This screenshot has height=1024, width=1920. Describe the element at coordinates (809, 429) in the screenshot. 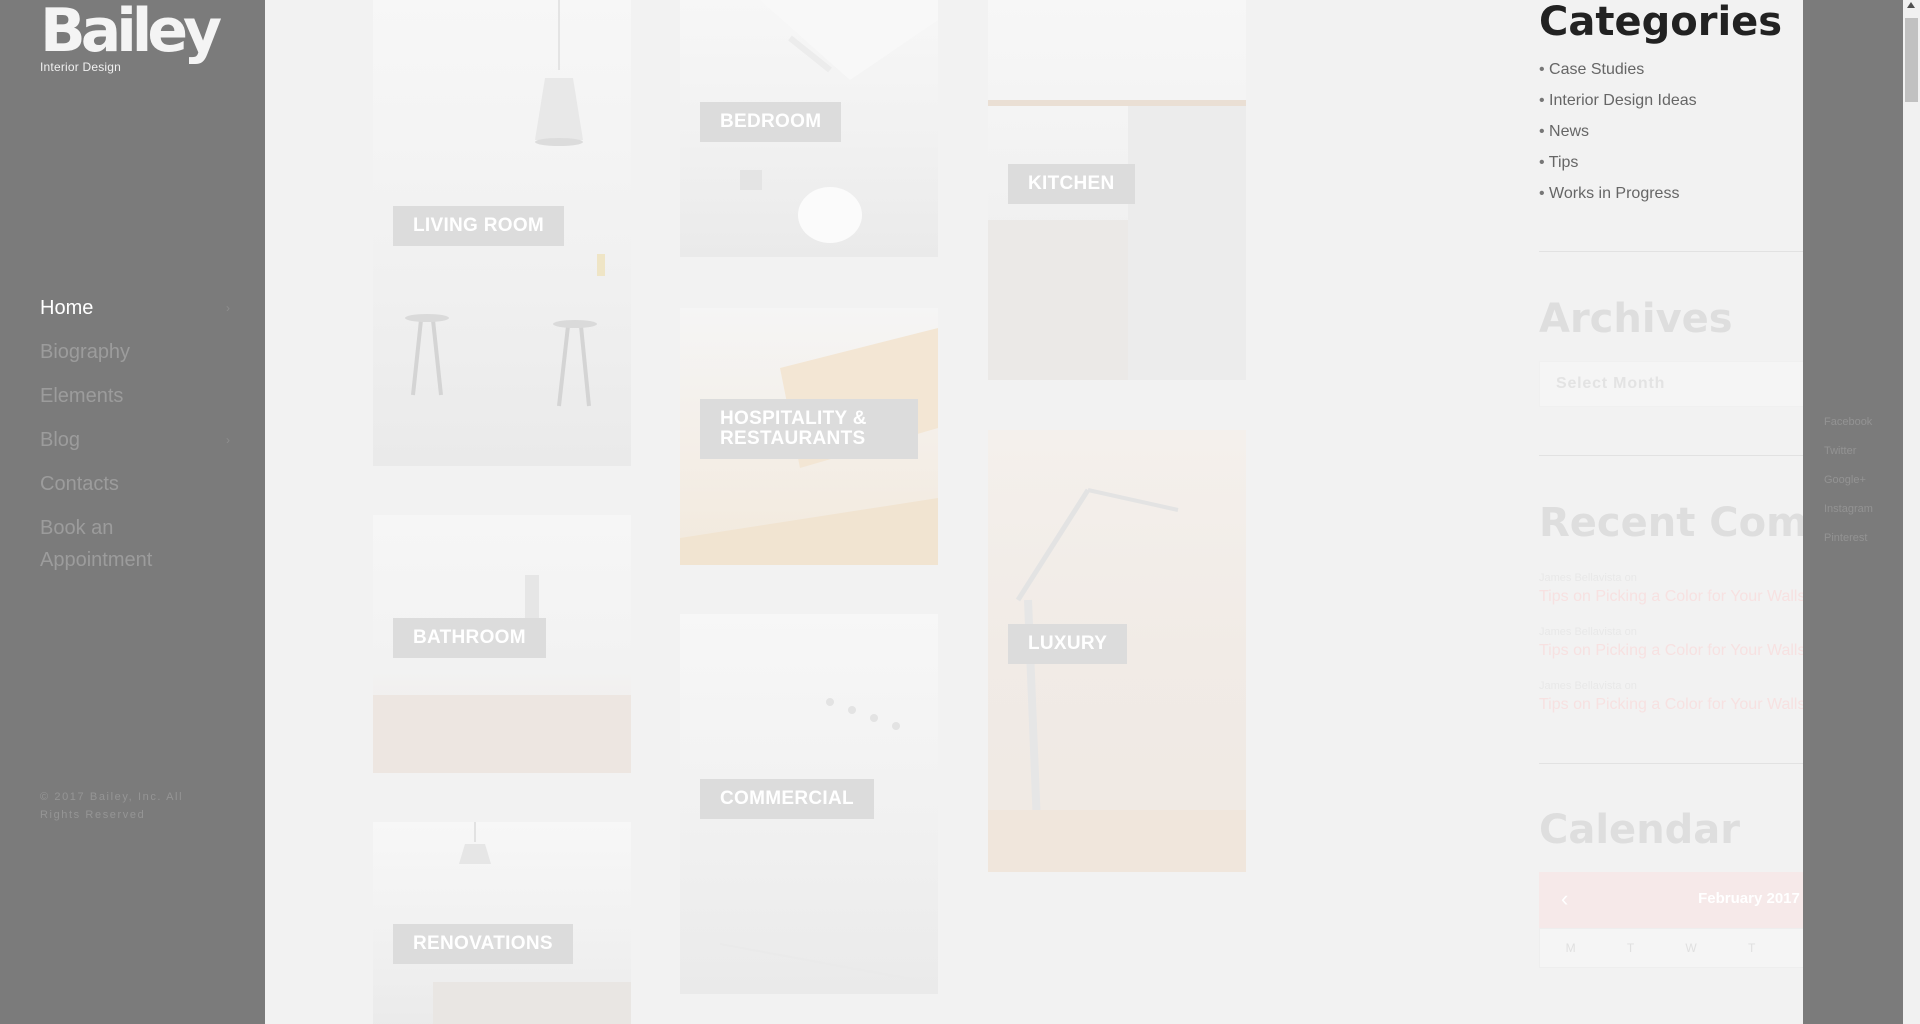

I see `tile-label: HOSPITALITY & RESTAURANTS` at that location.